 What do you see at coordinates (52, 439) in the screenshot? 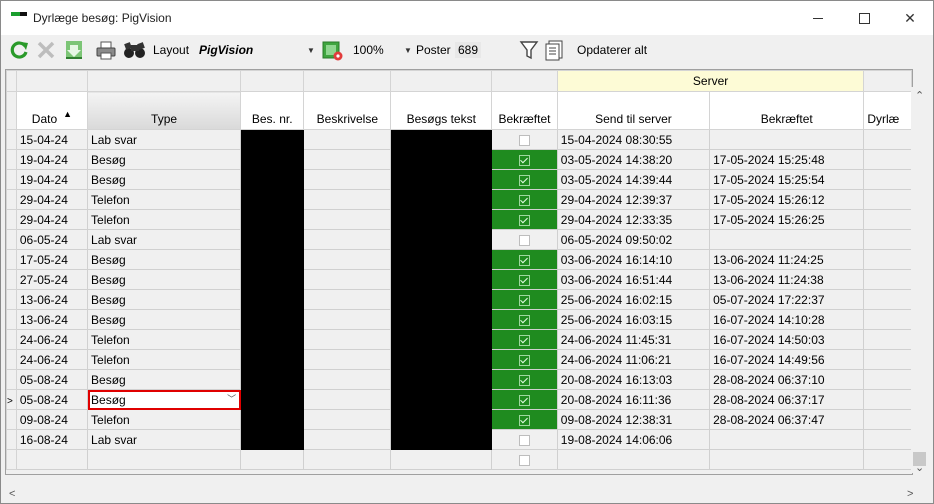
I see `cell-dato: 16-08-24` at bounding box center [52, 439].